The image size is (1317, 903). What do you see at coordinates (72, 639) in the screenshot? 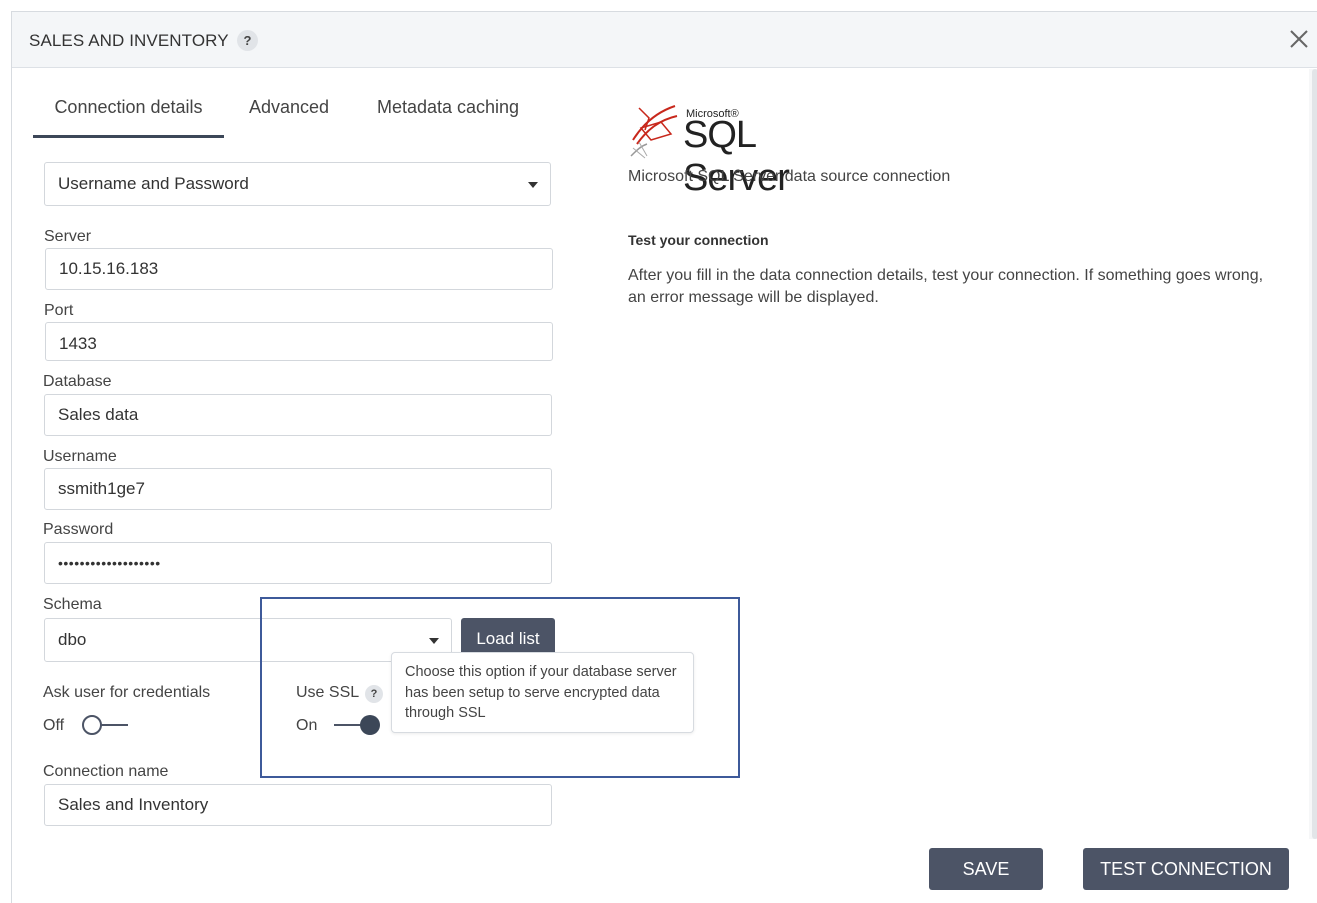
I see `schema-value: dbo` at bounding box center [72, 639].